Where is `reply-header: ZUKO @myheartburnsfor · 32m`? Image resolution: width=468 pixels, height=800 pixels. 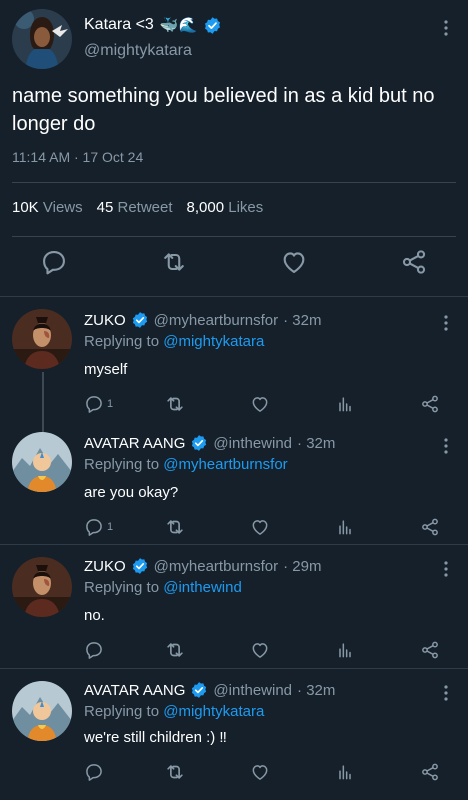
reply-header: ZUKO @myheartburnsfor · 32m is located at coordinates (202, 320).